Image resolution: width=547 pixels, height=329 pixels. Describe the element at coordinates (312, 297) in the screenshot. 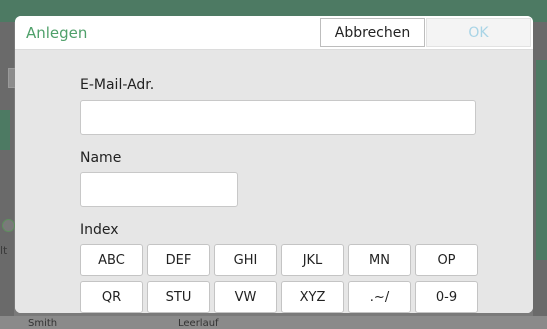

I see `index-button-xyz: XYZ` at that location.